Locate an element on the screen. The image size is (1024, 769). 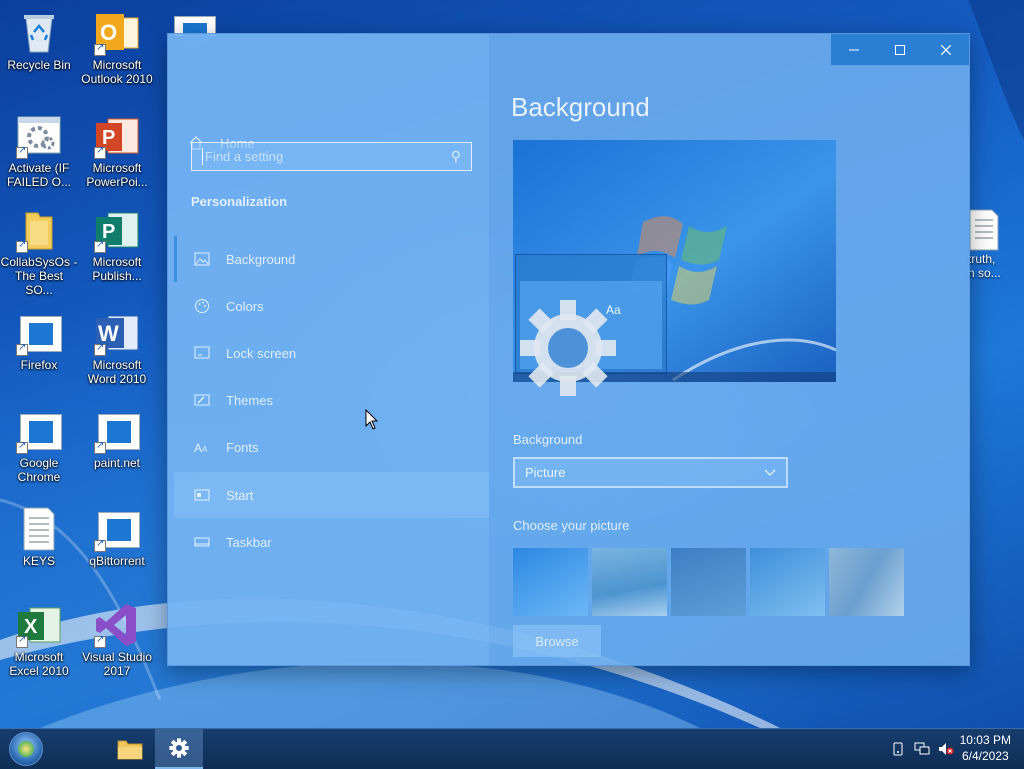
desktop-icon-partial-top is located at coordinates (194, 29).